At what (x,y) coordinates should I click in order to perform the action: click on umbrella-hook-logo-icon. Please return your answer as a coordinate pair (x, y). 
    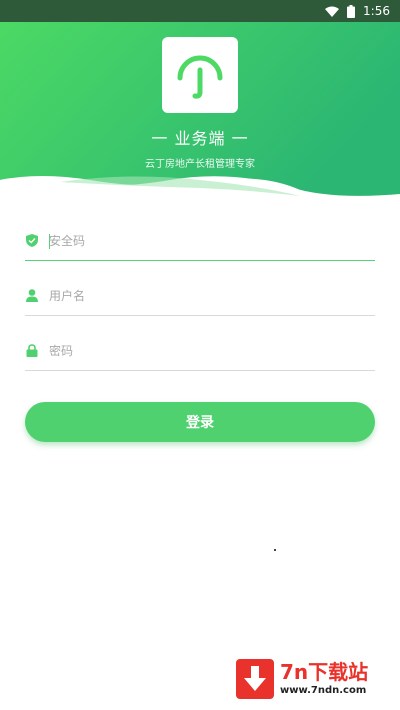
    Looking at the image, I should click on (200, 77).